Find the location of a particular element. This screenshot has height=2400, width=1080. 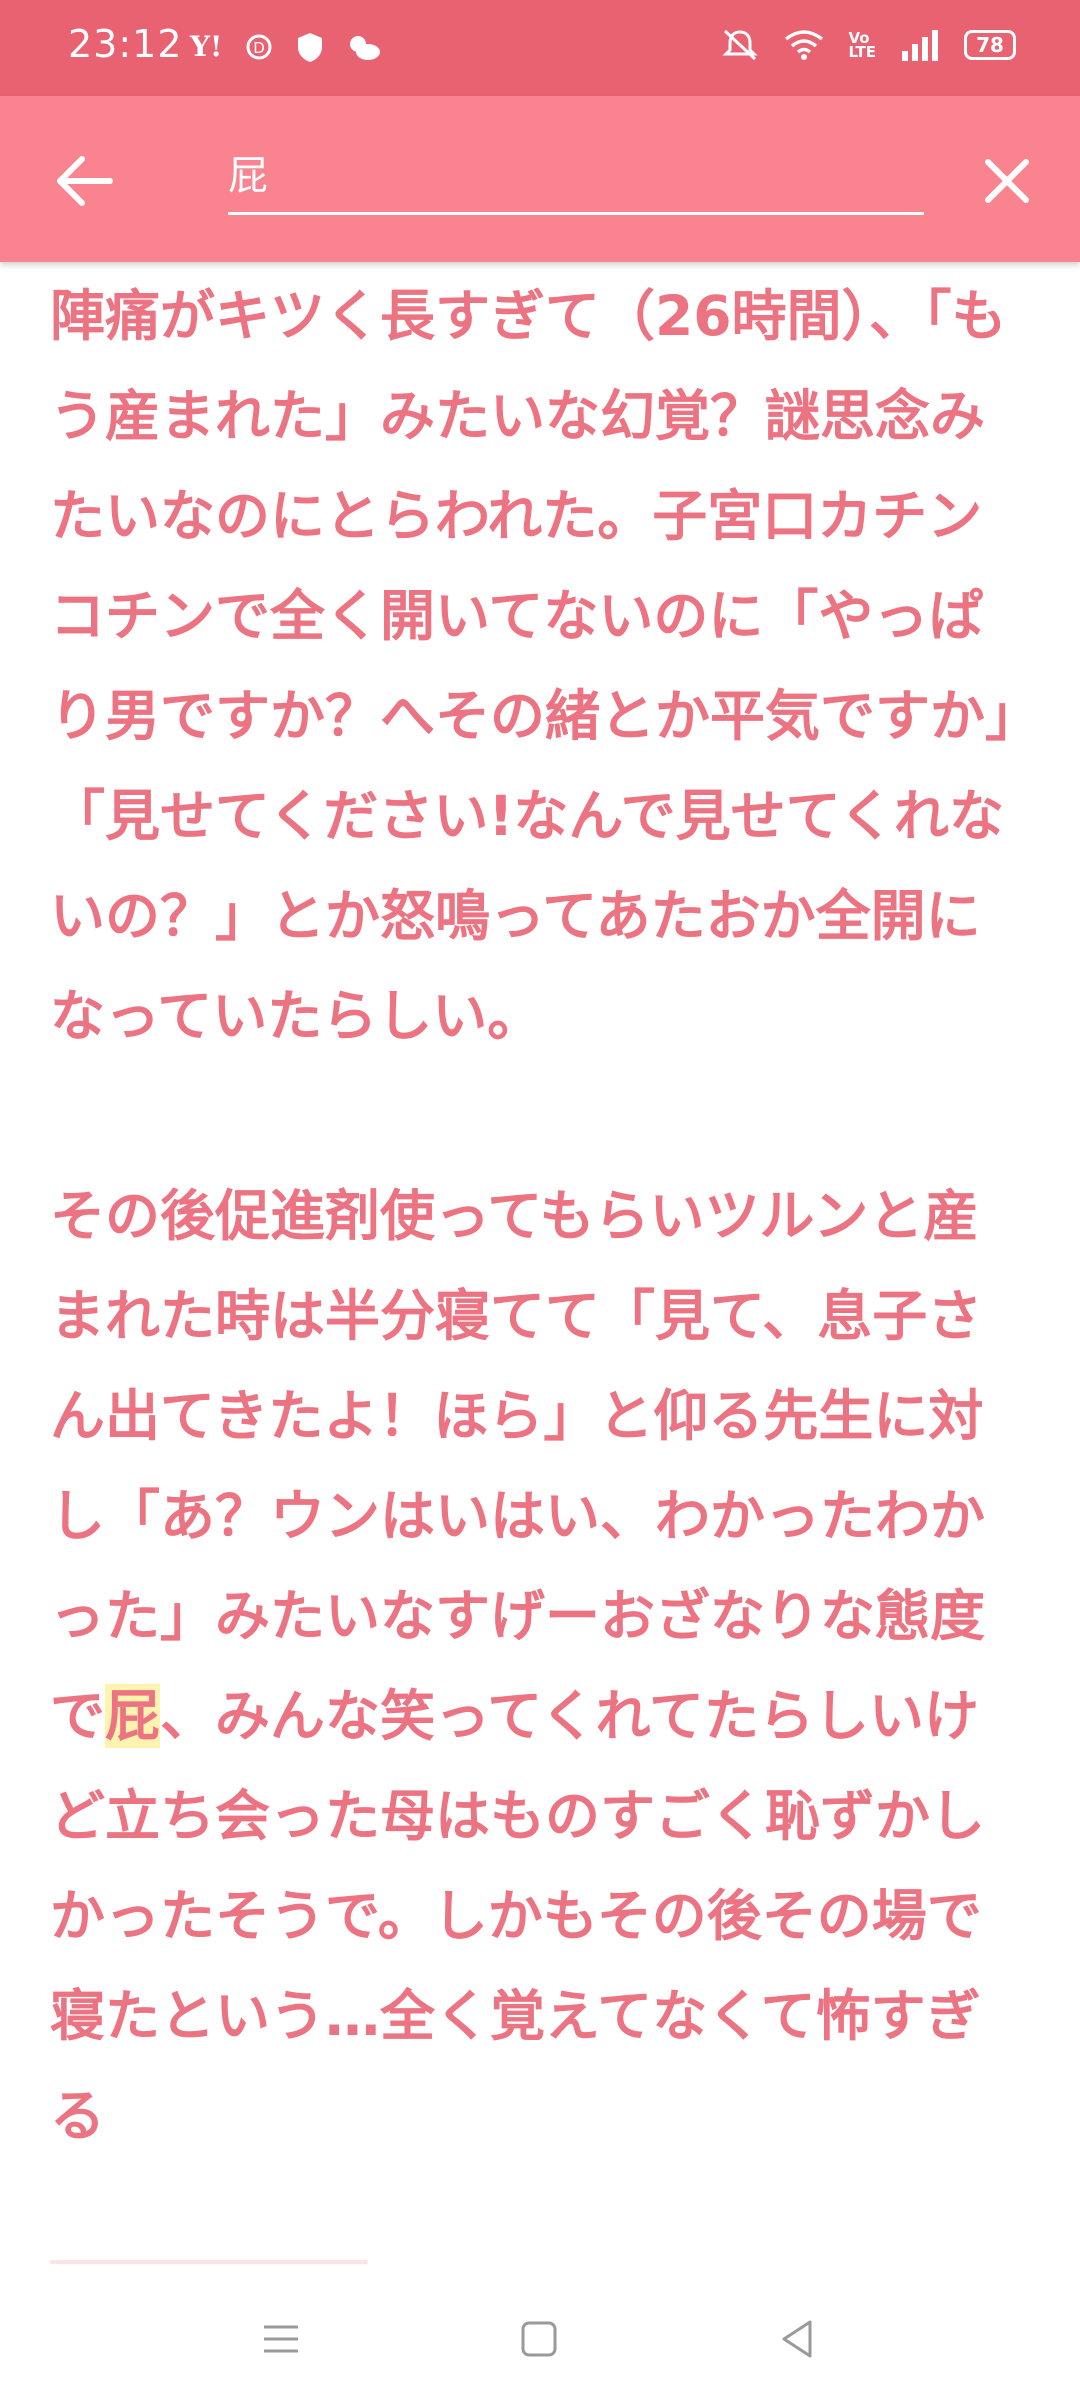

signal-icon is located at coordinates (920, 45).